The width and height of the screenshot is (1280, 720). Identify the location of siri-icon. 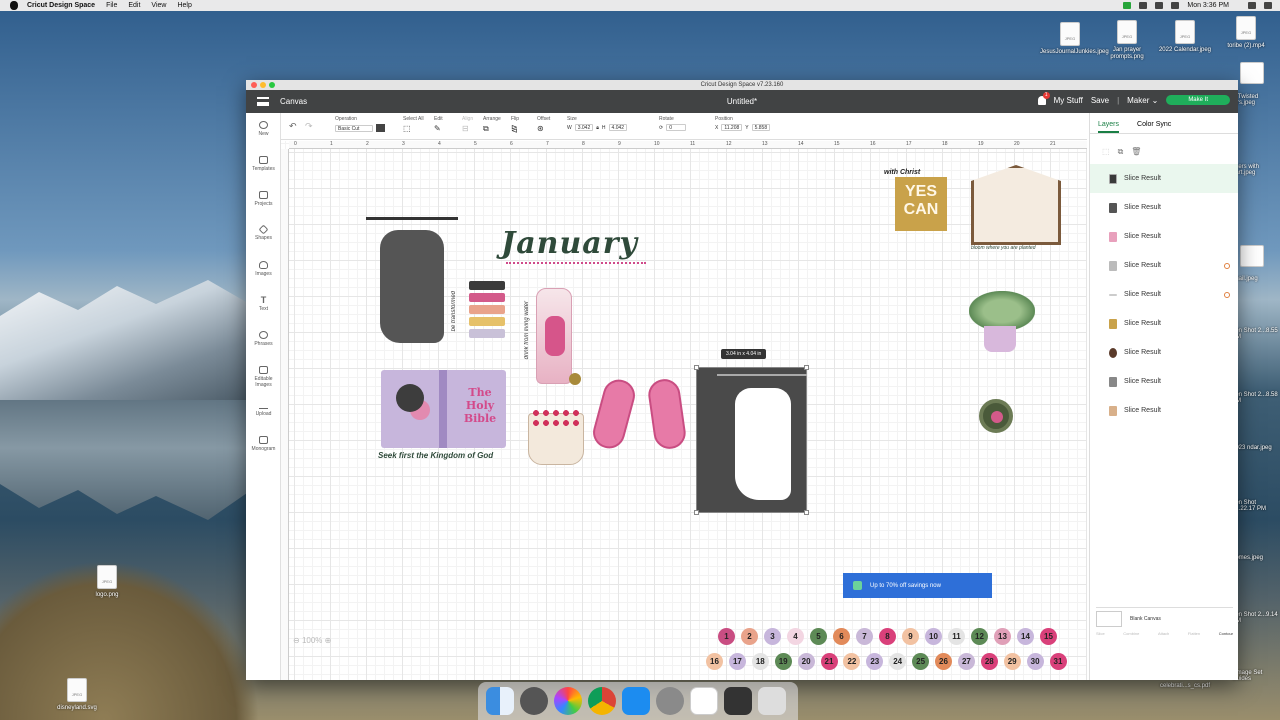
(1268, 5).